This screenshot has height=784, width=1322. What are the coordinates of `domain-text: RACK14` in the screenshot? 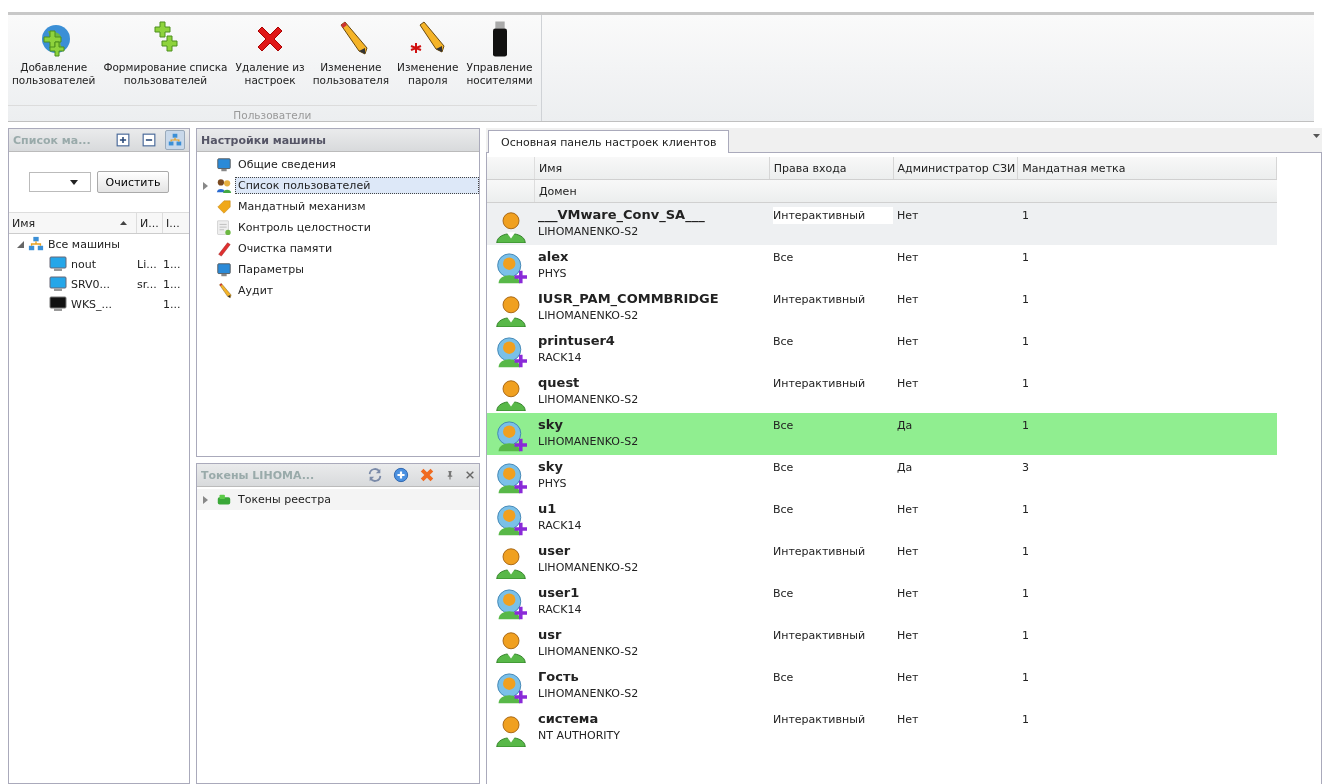 It's located at (560, 357).